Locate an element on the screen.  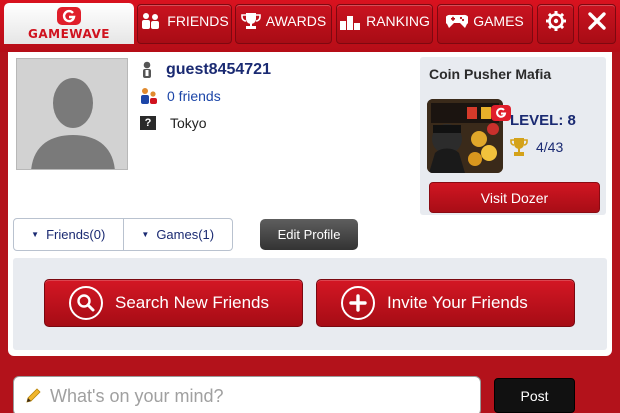
post-button: Post is located at coordinates (534, 395).